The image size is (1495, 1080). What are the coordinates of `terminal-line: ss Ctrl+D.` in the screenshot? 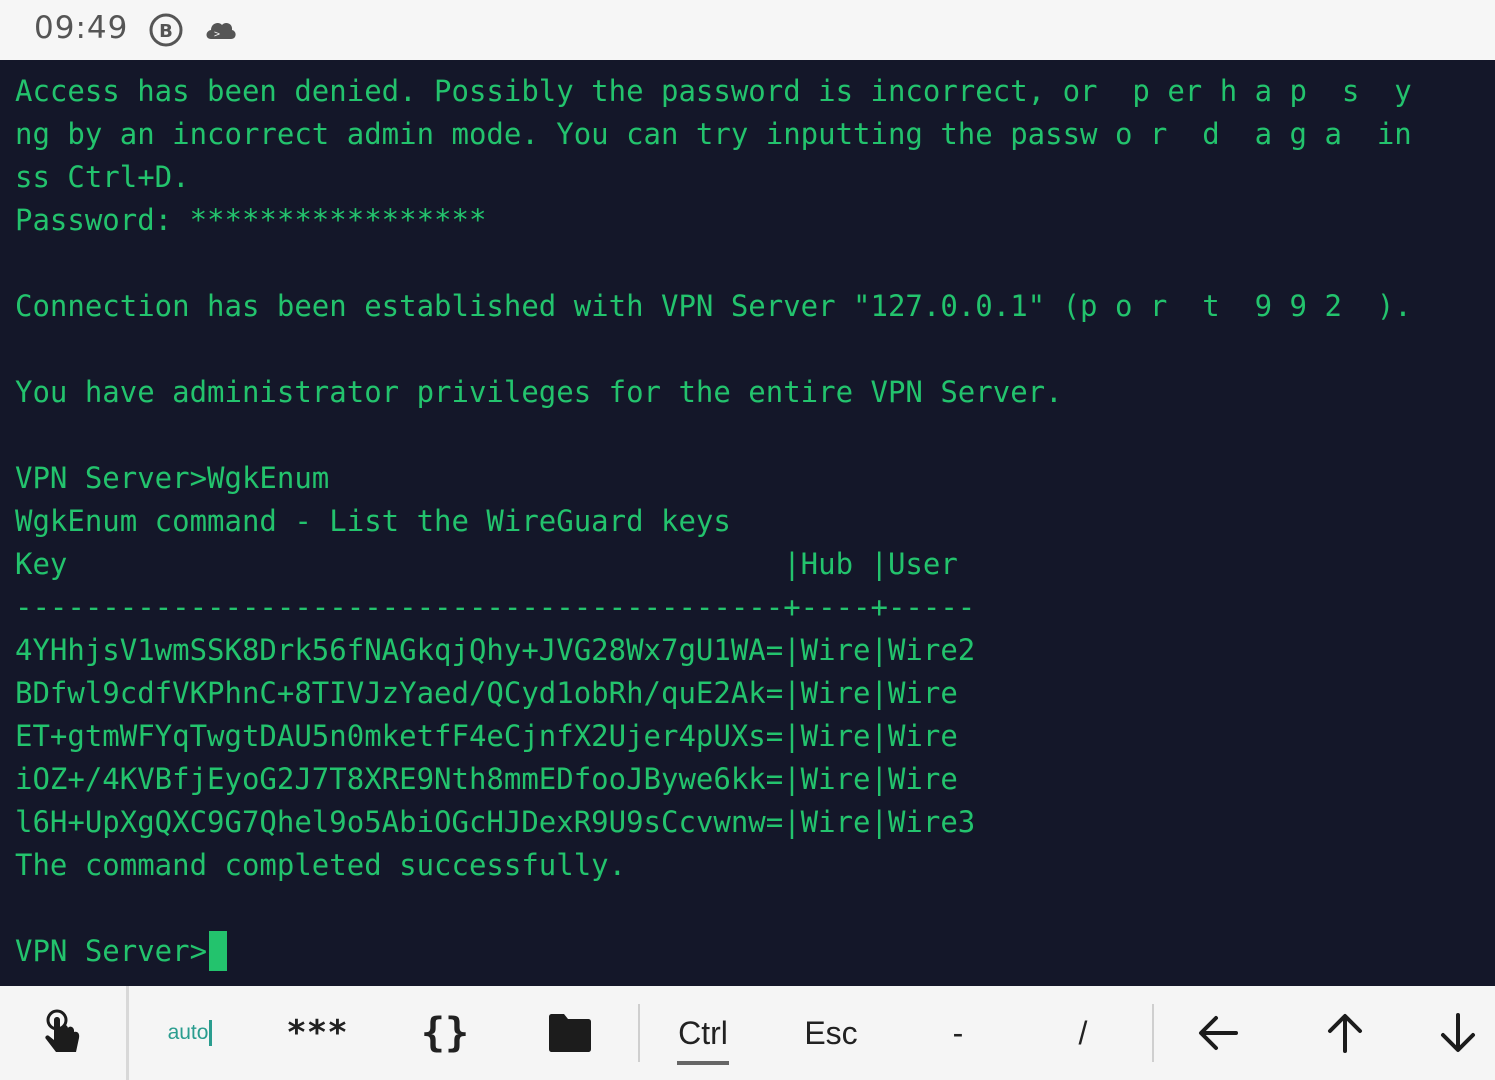 It's located at (102, 177).